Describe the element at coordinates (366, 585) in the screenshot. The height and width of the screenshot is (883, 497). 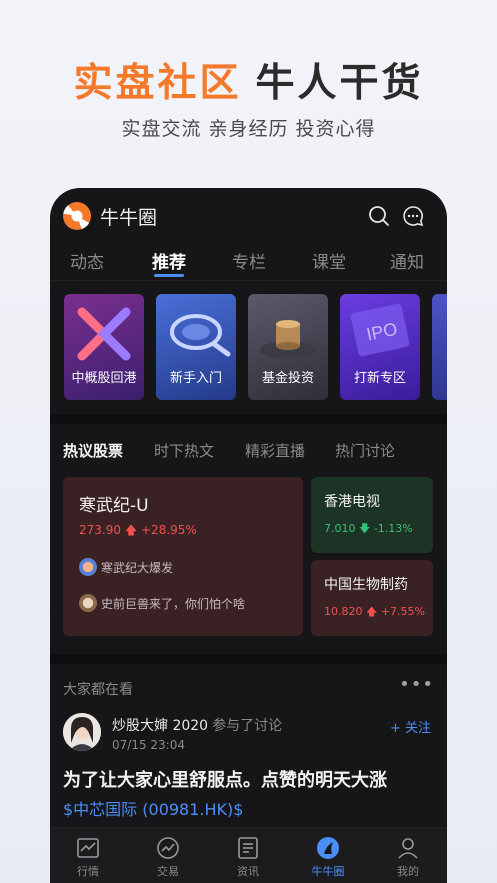
I see `stock-name: 中国生物制药` at that location.